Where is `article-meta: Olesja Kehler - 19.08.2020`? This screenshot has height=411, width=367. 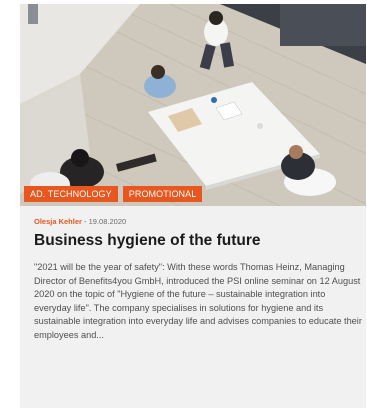 article-meta: Olesja Kehler - 19.08.2020 is located at coordinates (80, 221).